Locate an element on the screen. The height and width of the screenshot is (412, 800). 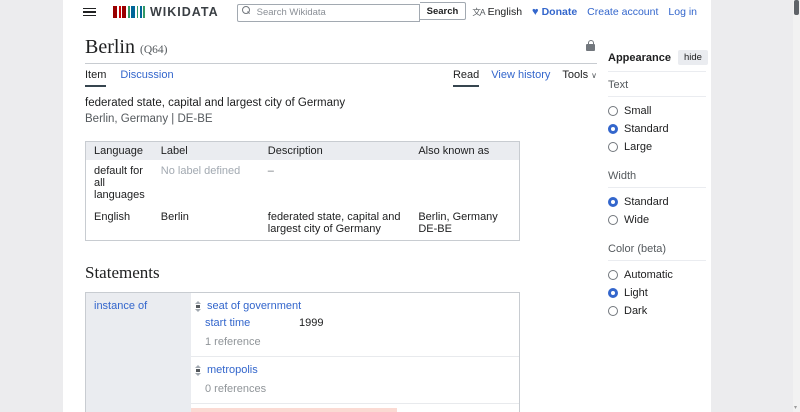
hamburger-menu-icon is located at coordinates (89, 12).